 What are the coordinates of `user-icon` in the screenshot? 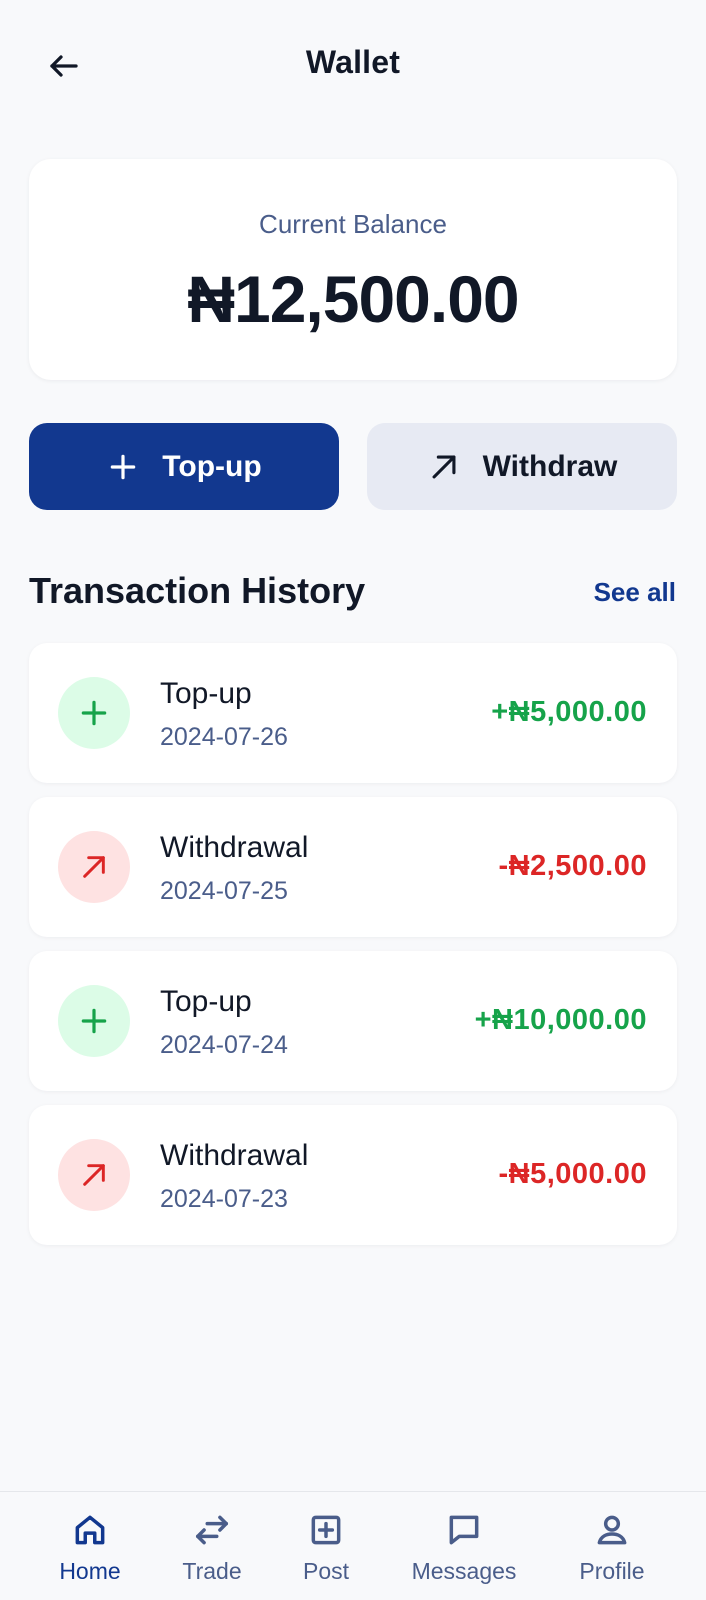 It's located at (612, 1530).